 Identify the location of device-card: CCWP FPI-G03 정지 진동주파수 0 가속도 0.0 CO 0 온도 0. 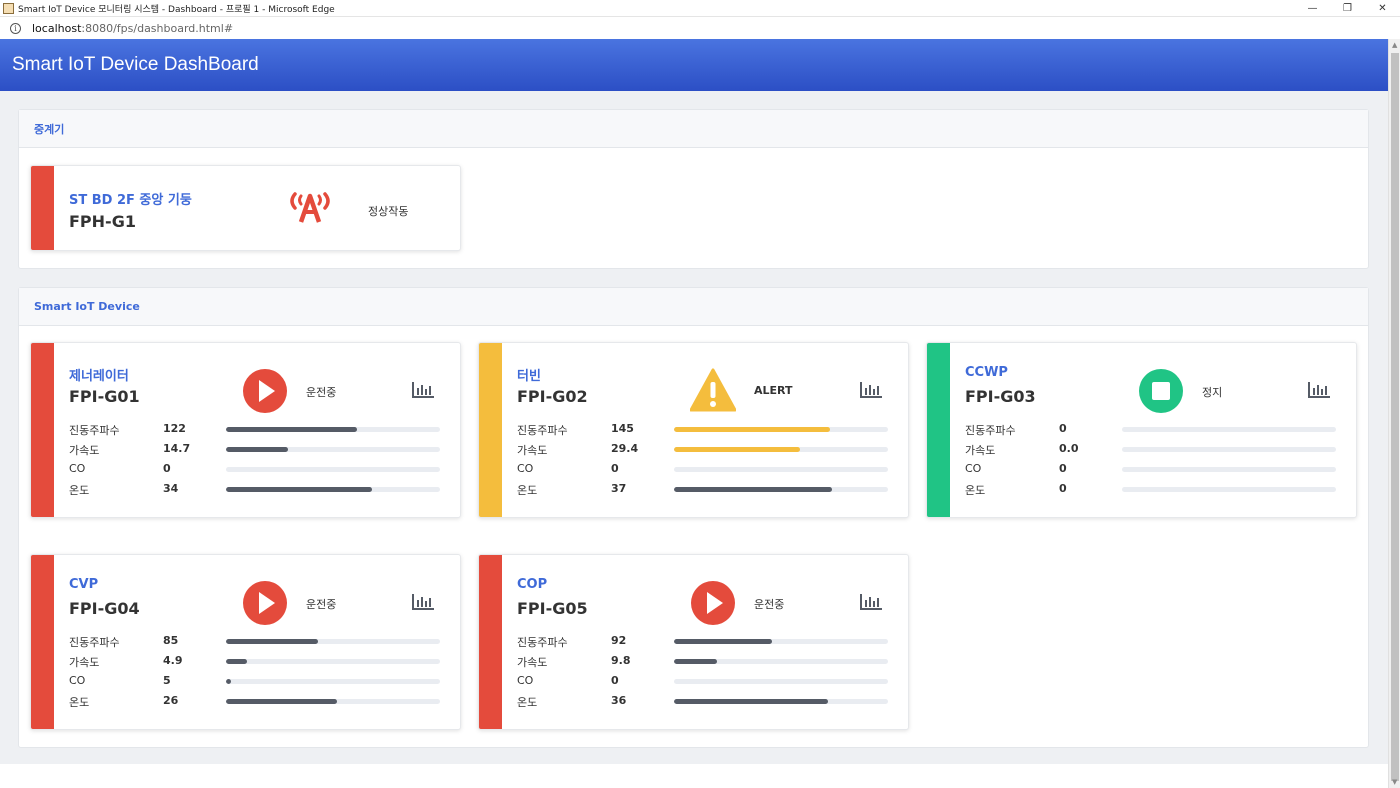
(1141, 430).